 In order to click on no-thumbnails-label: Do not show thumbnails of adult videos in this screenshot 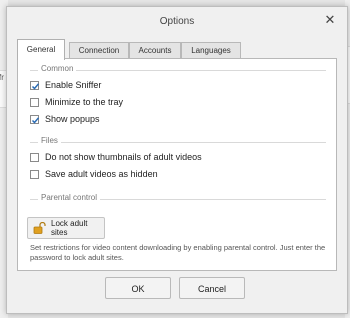, I will do `click(123, 157)`.